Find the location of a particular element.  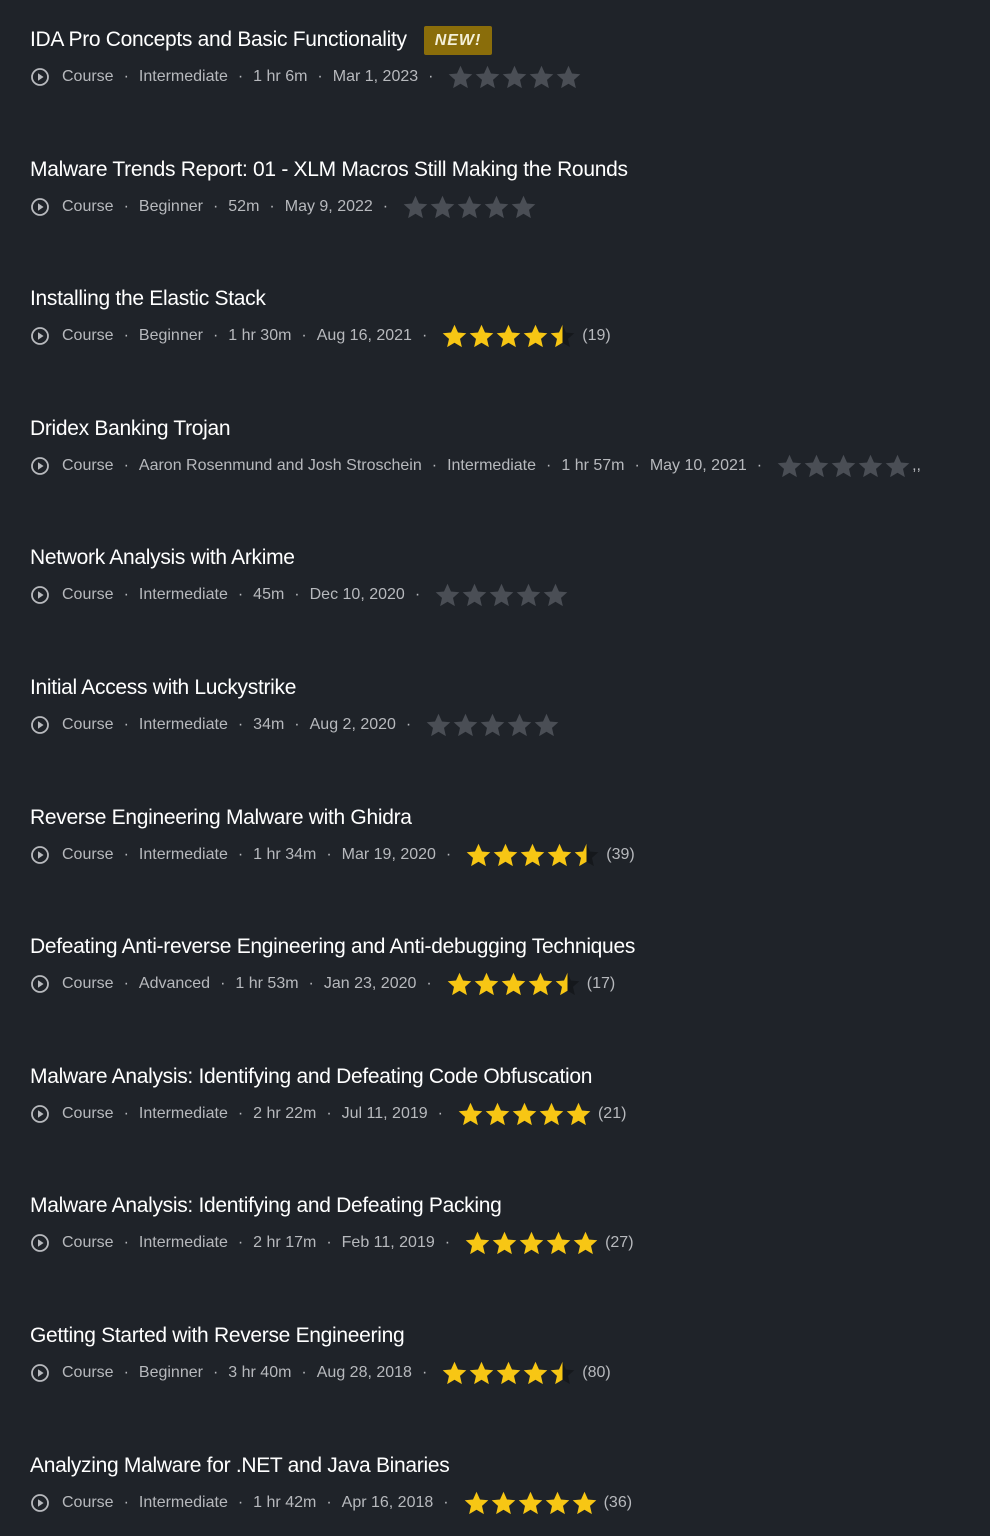

course-meta: Course · Intermediate · 1 hr 6m · Mar 1, 2023 · is located at coordinates (495, 77).